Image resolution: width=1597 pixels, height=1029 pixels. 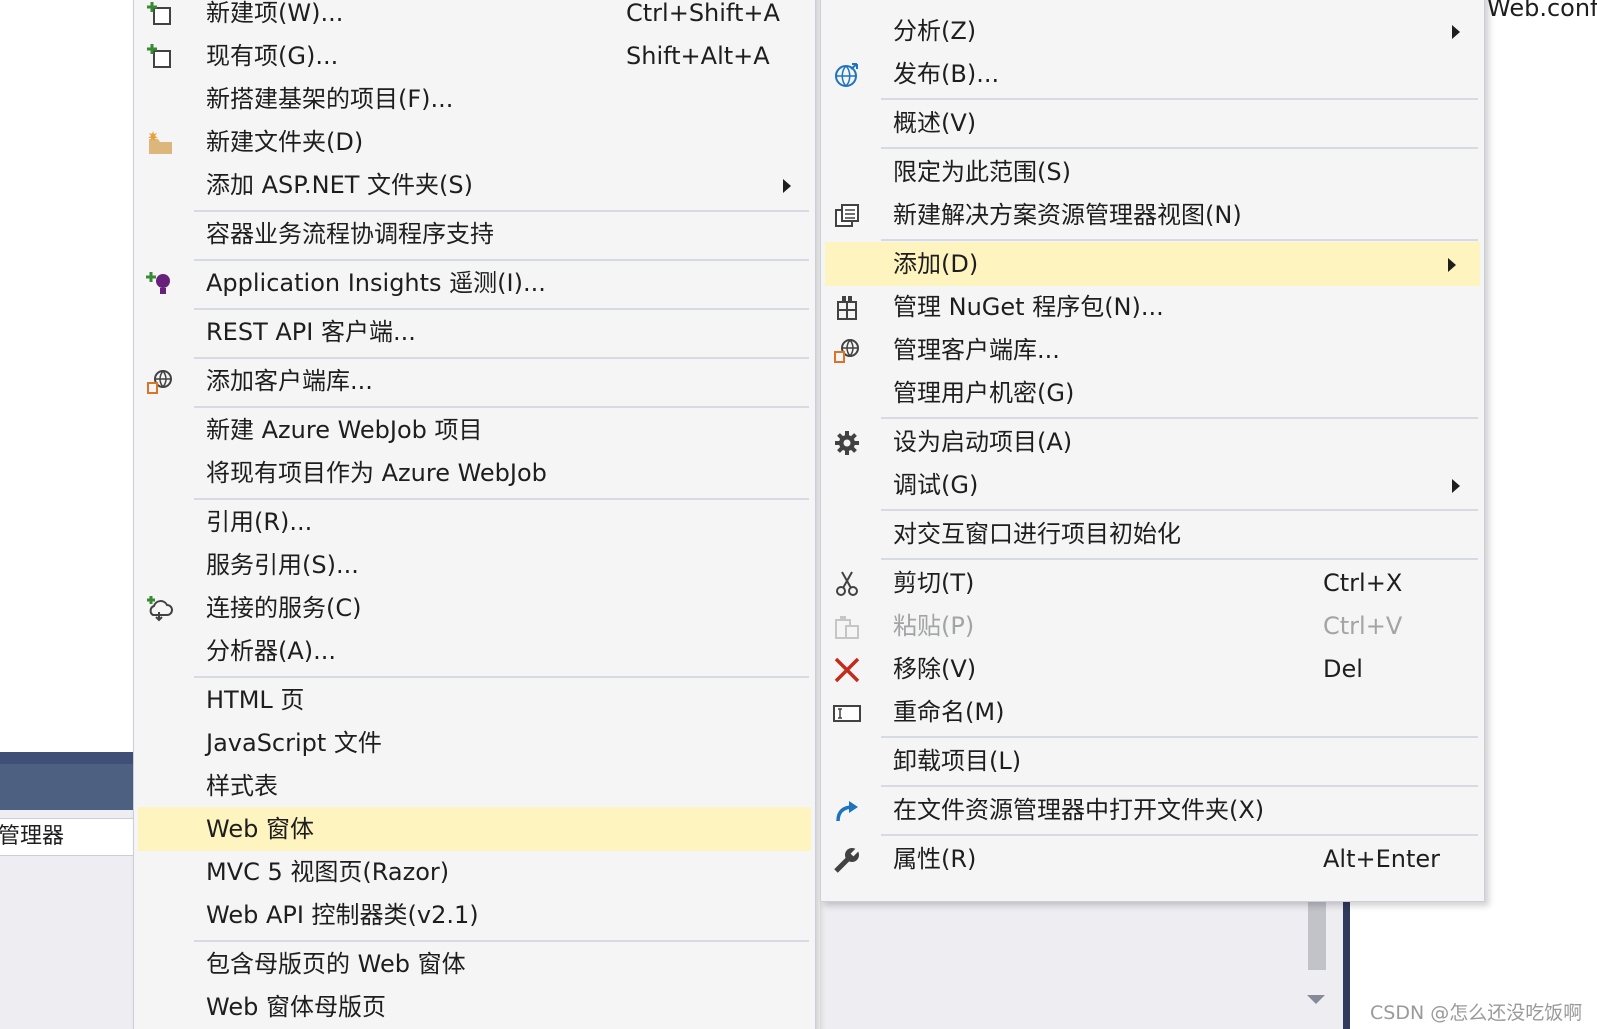 What do you see at coordinates (66, 787) in the screenshot?
I see `left-panel-header` at bounding box center [66, 787].